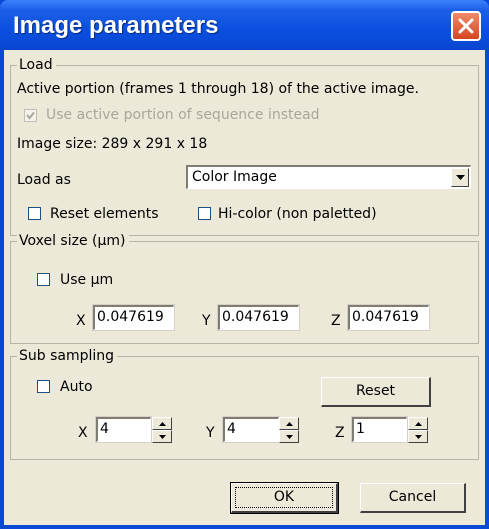  I want to click on subsample-x-spinner, so click(162, 430).